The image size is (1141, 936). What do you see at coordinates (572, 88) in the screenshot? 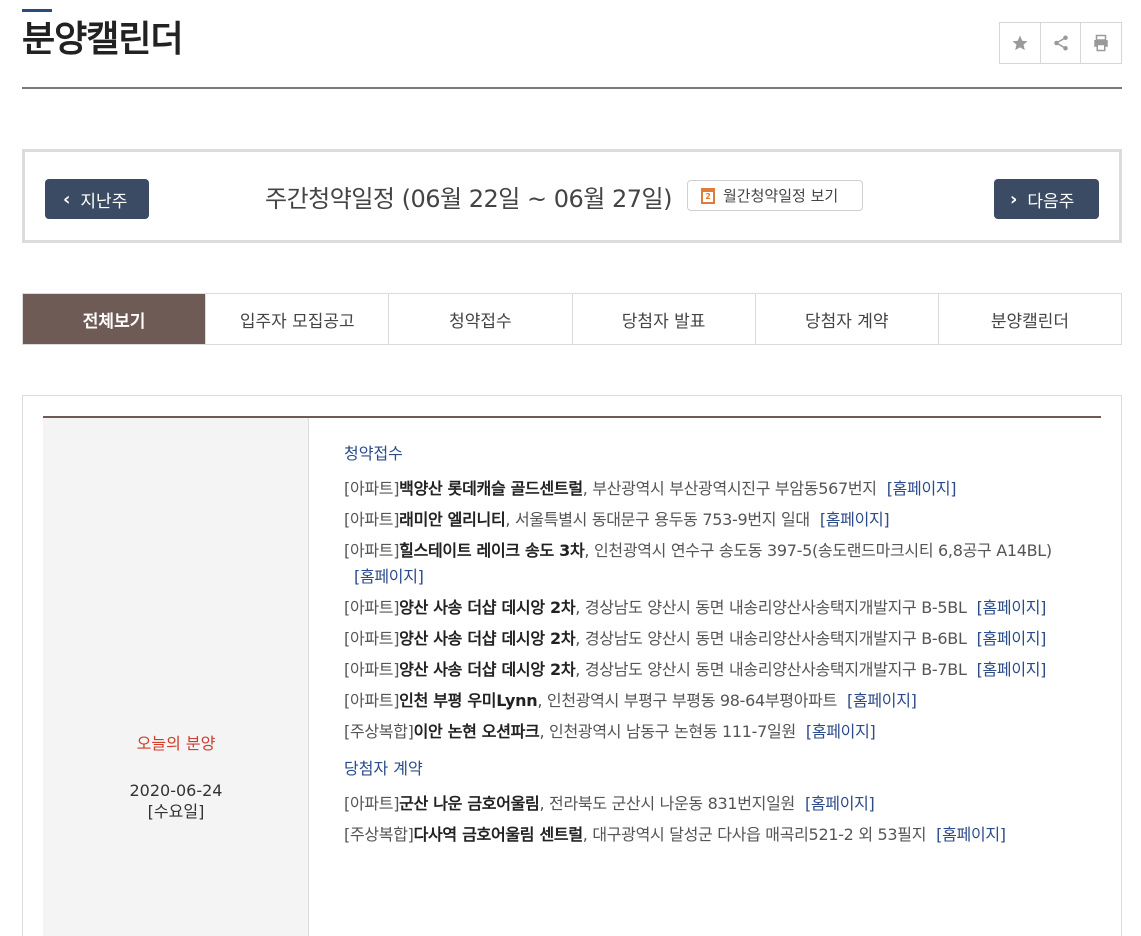
I see `title-divider` at bounding box center [572, 88].